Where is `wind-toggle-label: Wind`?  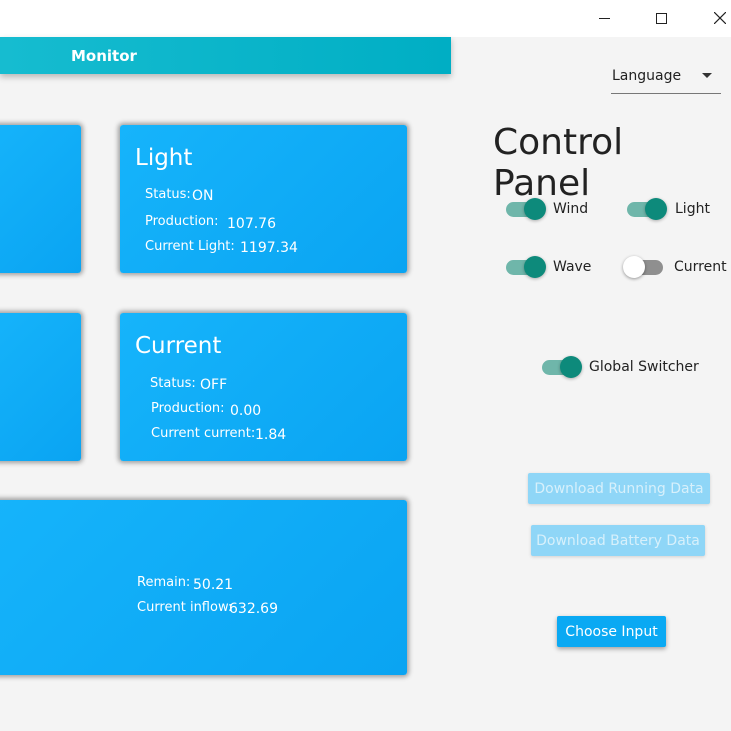 wind-toggle-label: Wind is located at coordinates (571, 209).